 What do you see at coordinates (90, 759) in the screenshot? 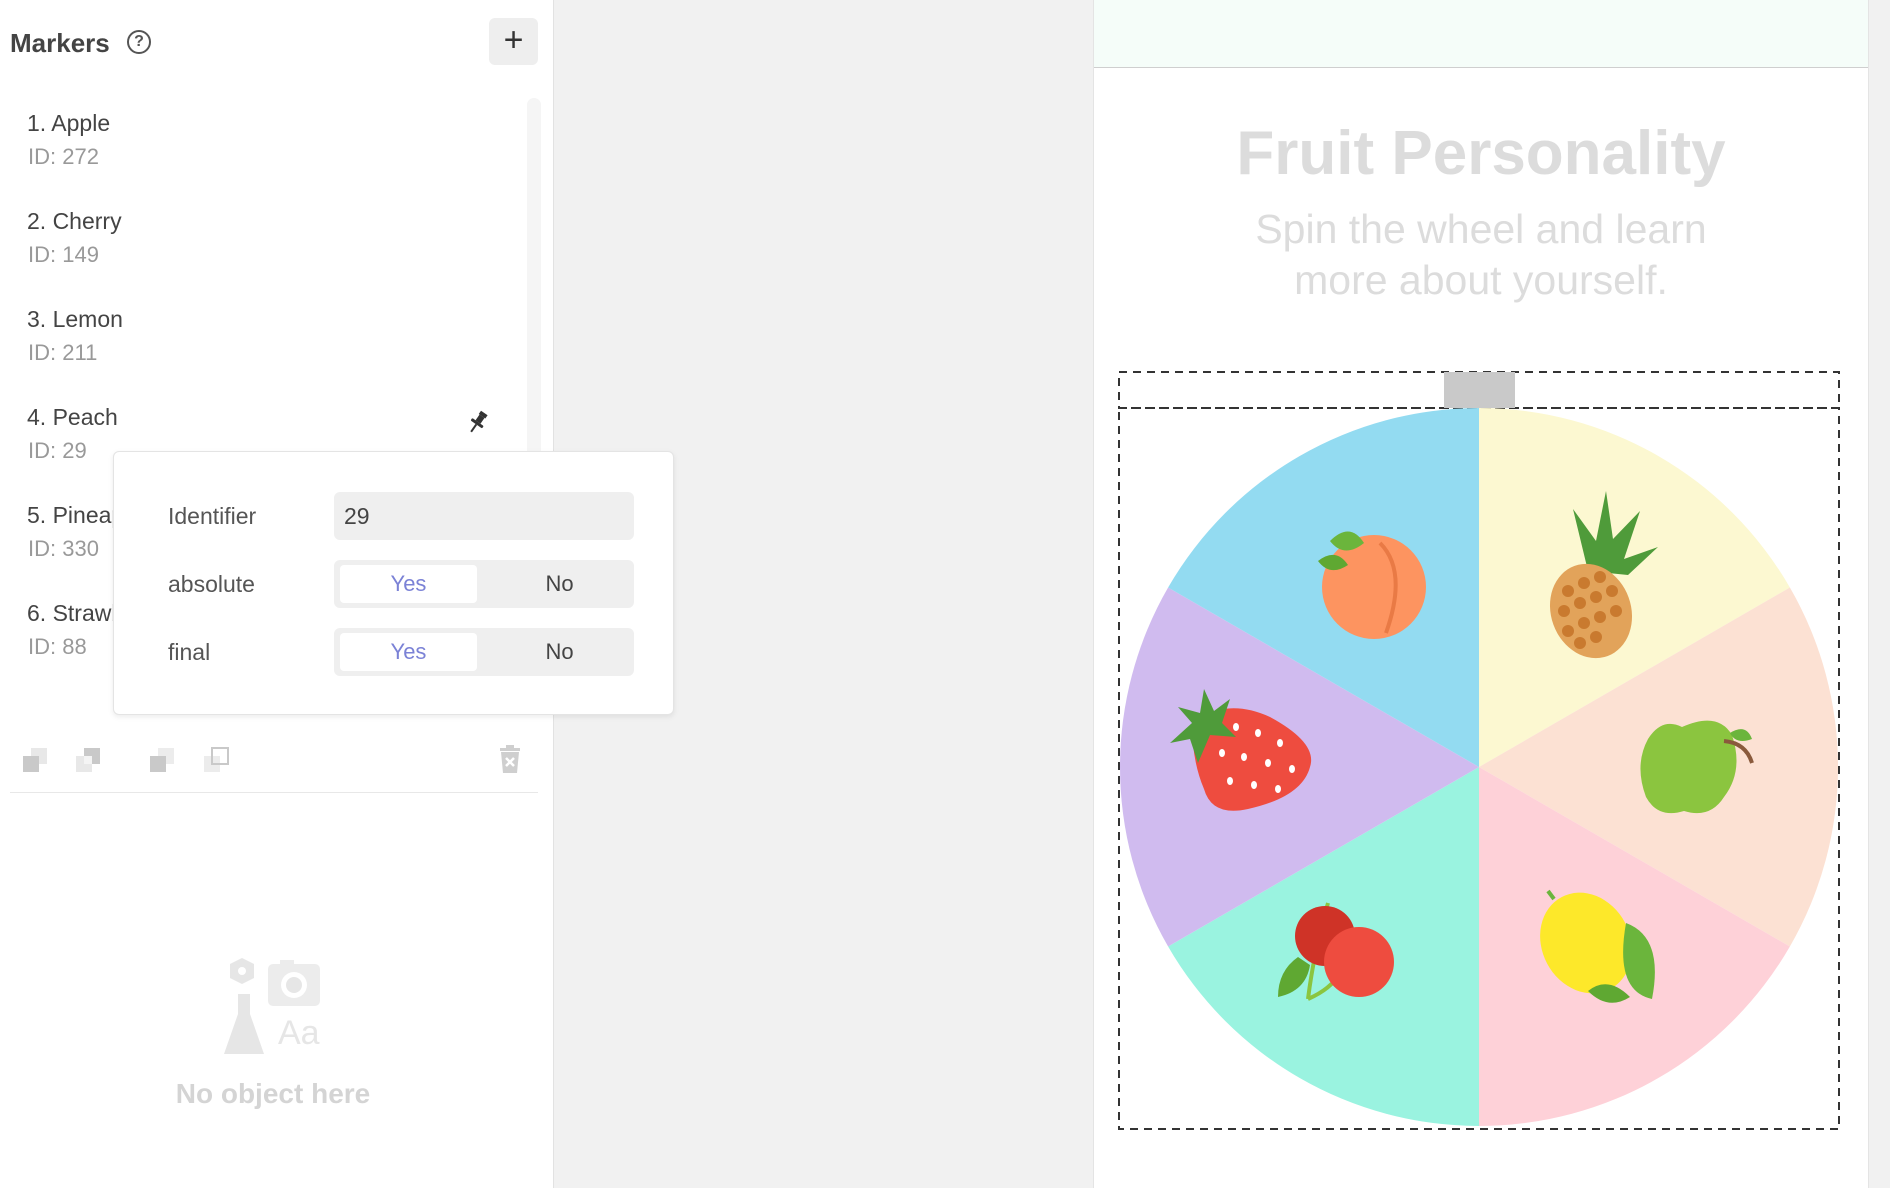
I see `send-backward-icon` at bounding box center [90, 759].